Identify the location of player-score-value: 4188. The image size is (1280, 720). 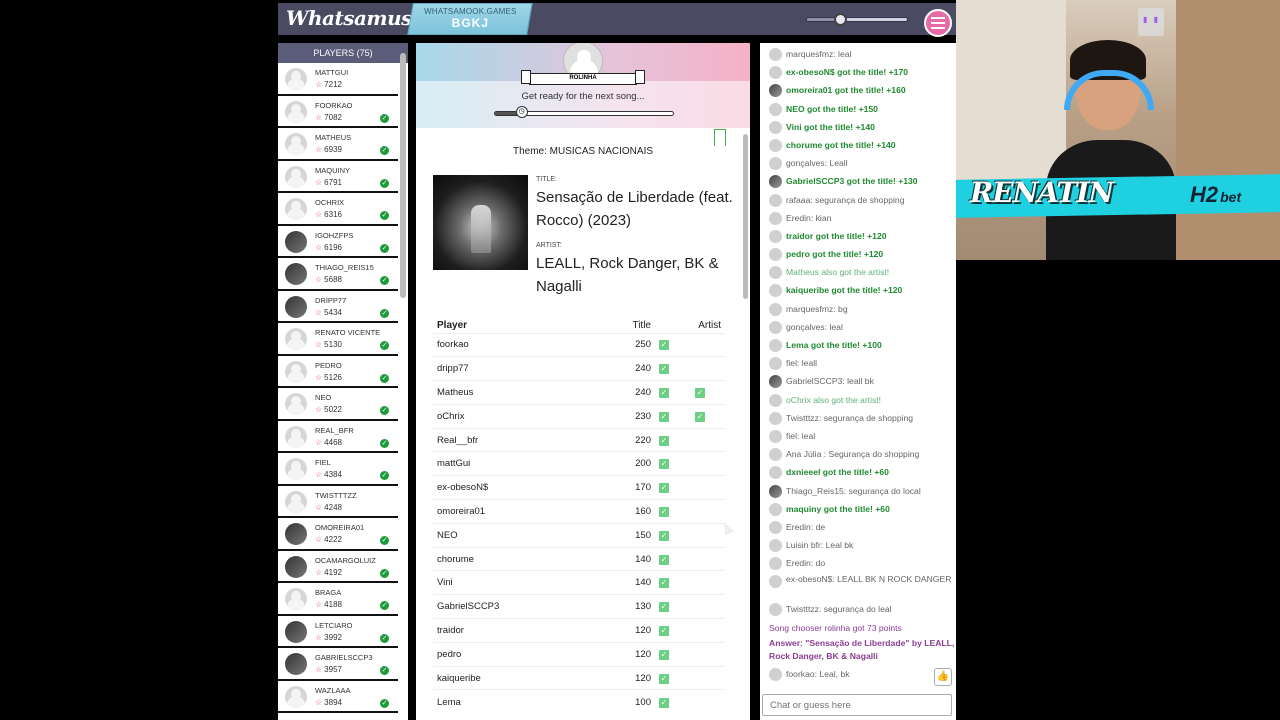
(333, 604).